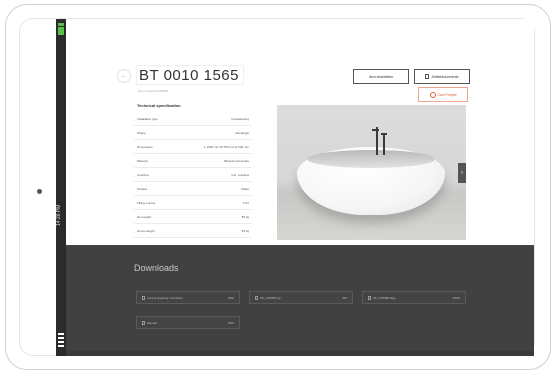  What do you see at coordinates (270, 297) in the screenshot?
I see `download-name: 3D_C00088.zip` at bounding box center [270, 297].